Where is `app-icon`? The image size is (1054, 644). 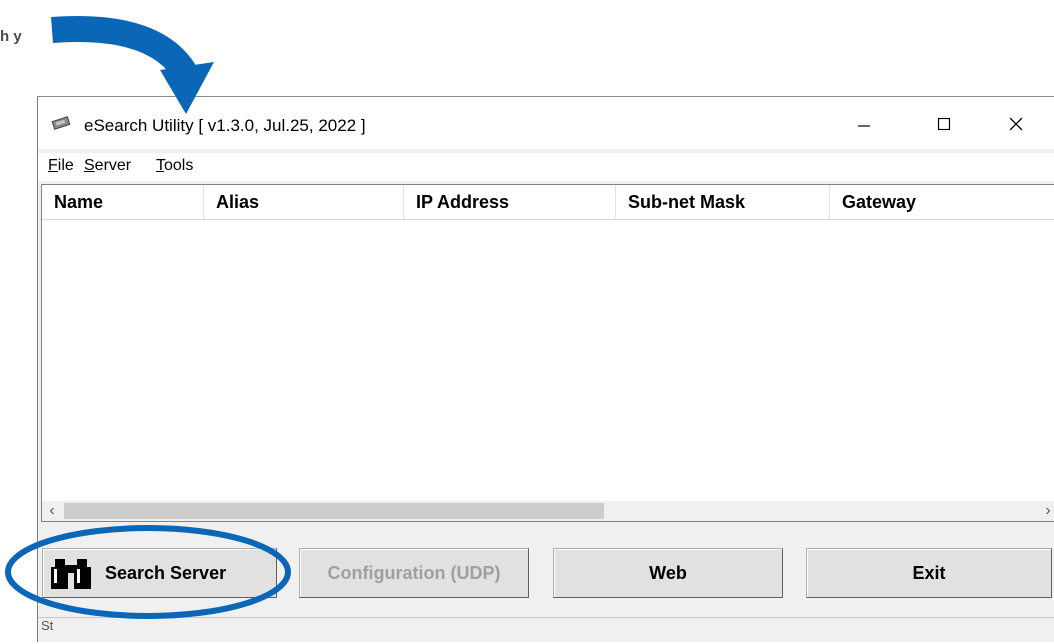
app-icon is located at coordinates (61, 123).